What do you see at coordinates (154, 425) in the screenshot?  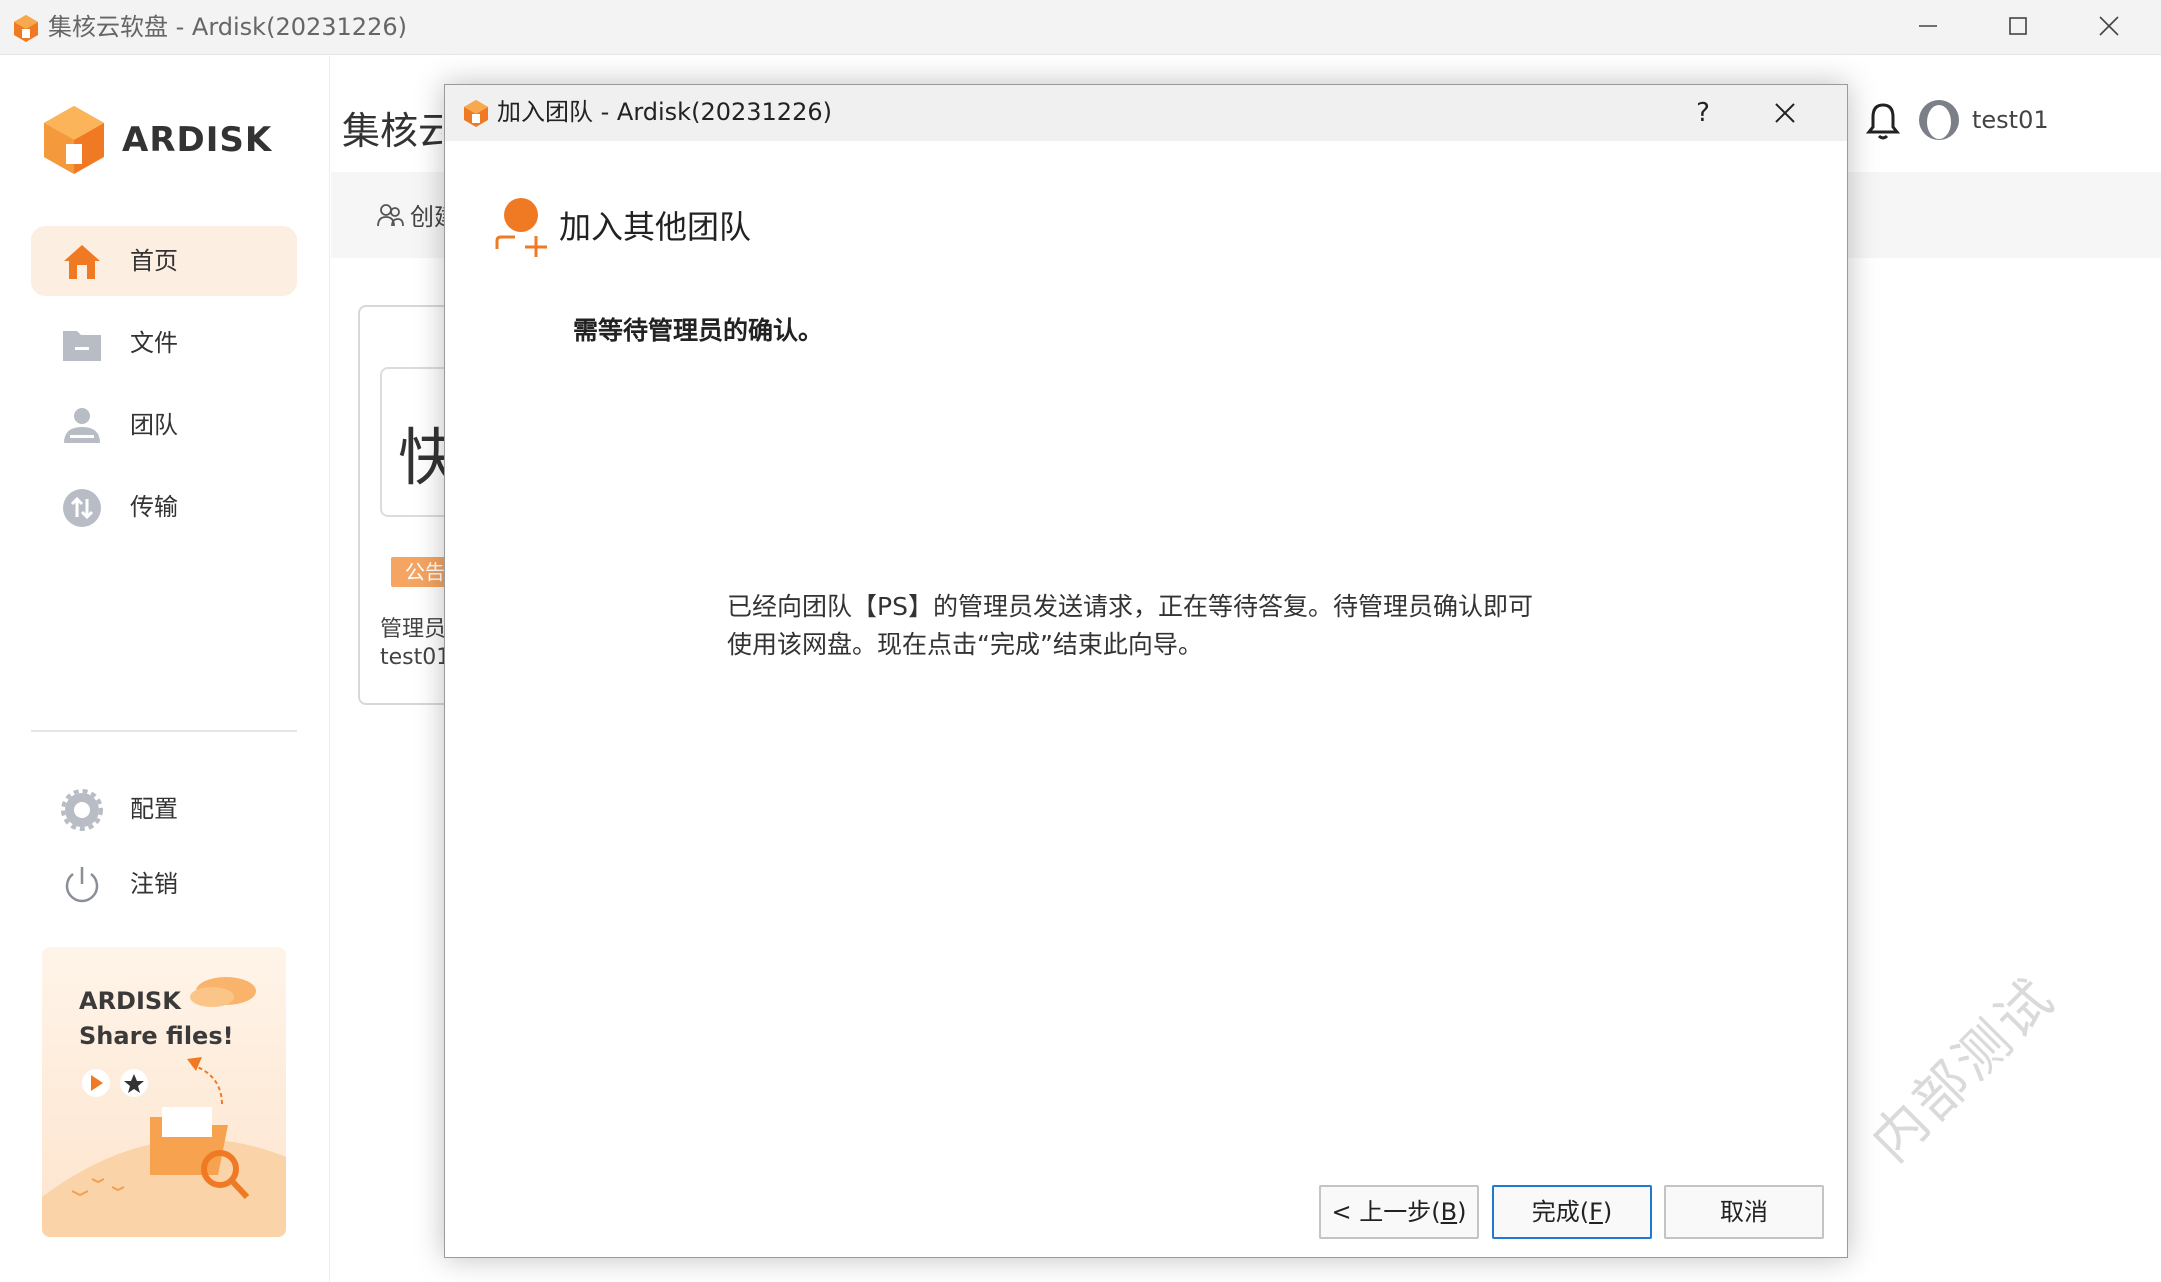 I see `sidebar-item-label: 团队` at bounding box center [154, 425].